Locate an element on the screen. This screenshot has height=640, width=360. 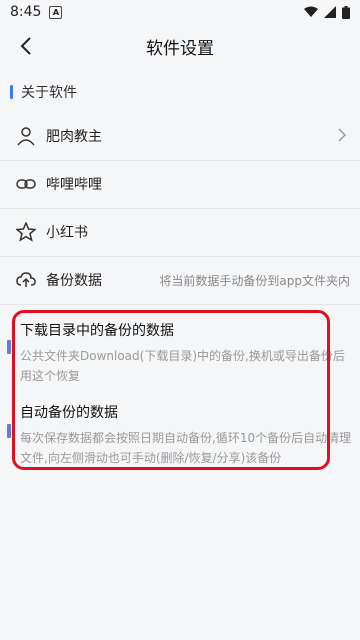
chevron-right-icon is located at coordinates (342, 135).